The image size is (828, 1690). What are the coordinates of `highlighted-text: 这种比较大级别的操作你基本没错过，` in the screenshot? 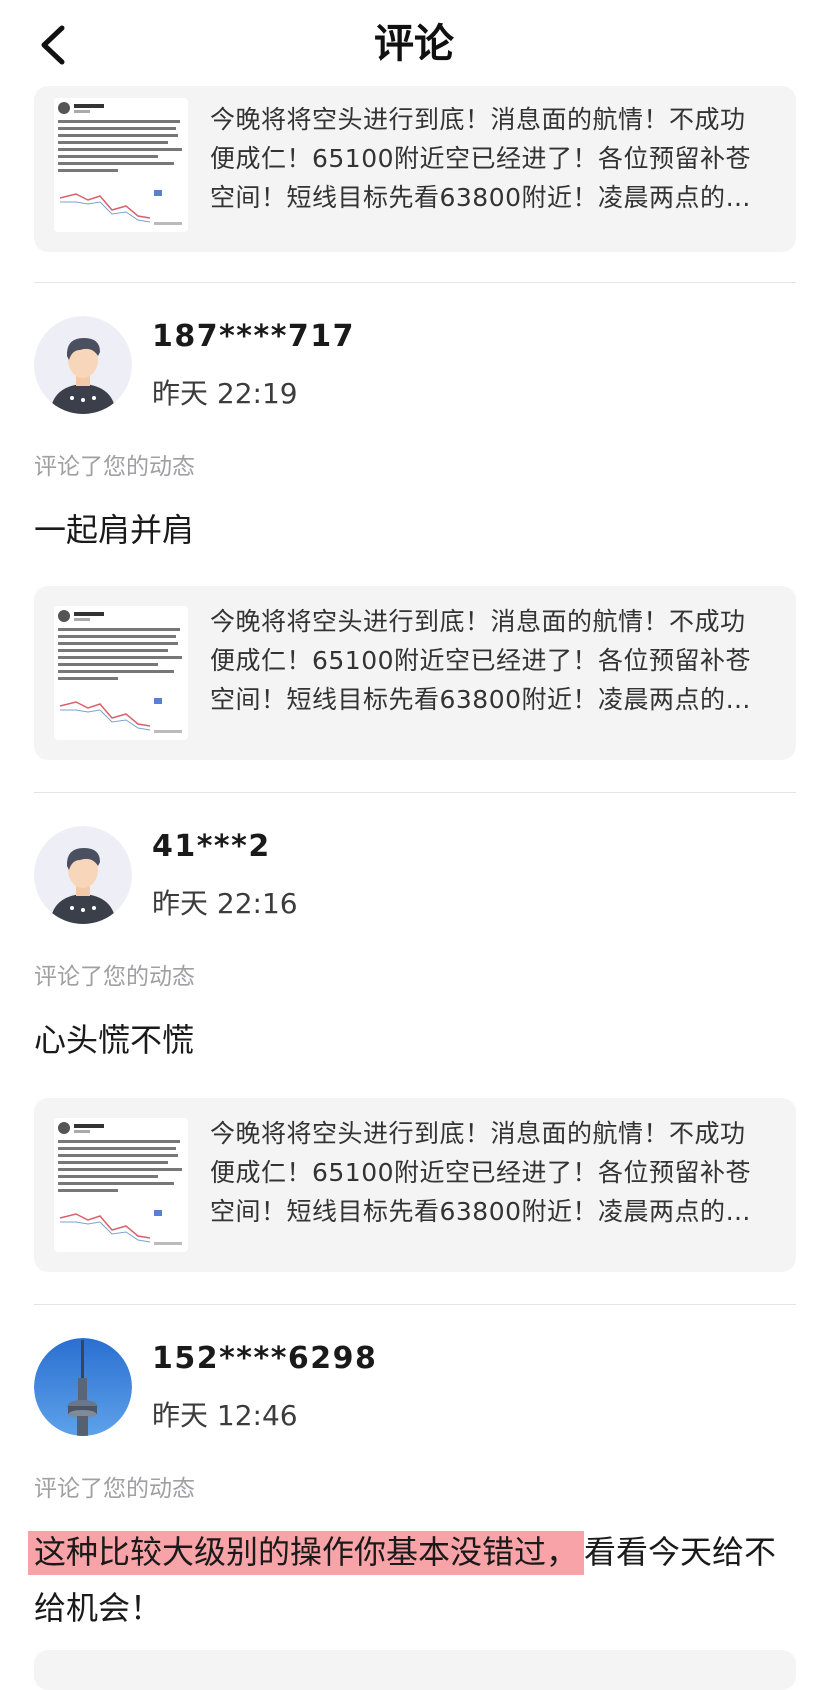 It's located at (306, 1553).